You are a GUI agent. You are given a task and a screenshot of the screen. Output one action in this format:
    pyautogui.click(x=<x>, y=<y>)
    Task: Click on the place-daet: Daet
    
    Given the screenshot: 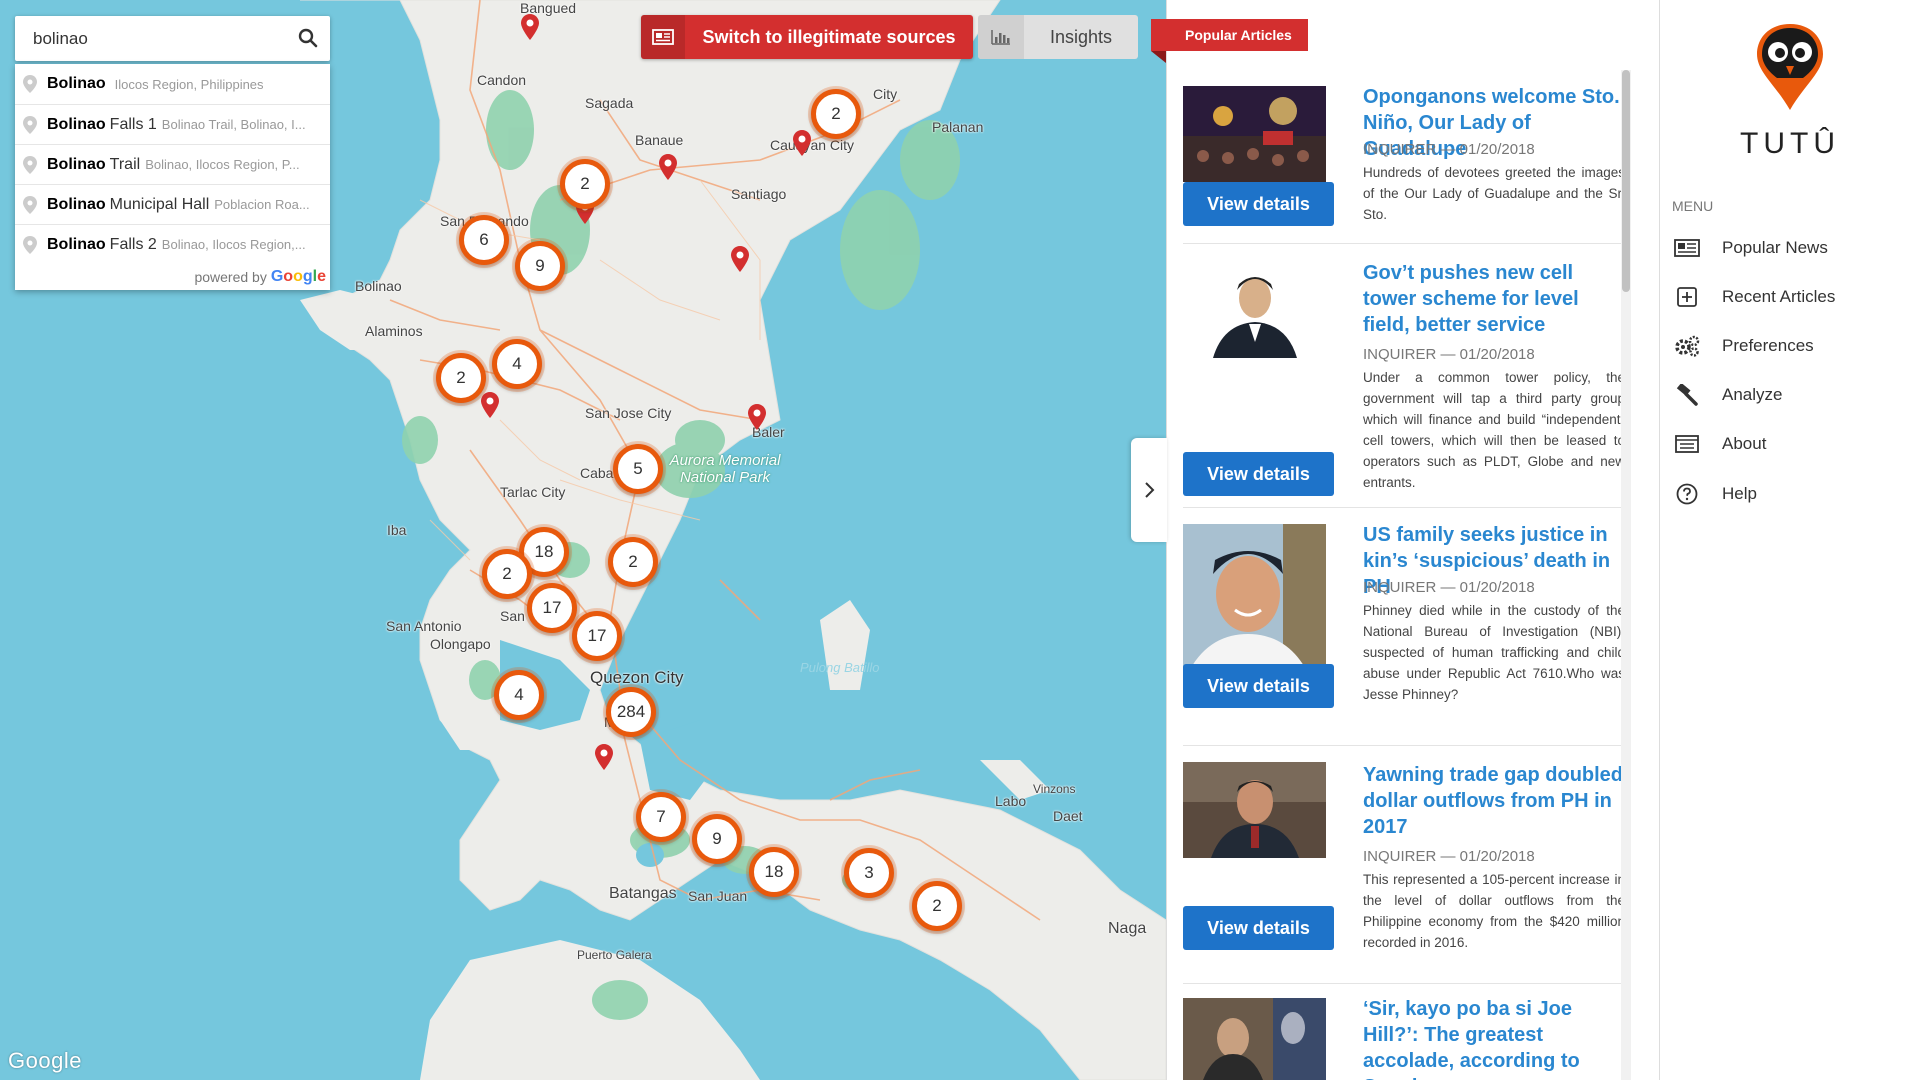 What is the action you would take?
    pyautogui.click(x=1068, y=816)
    